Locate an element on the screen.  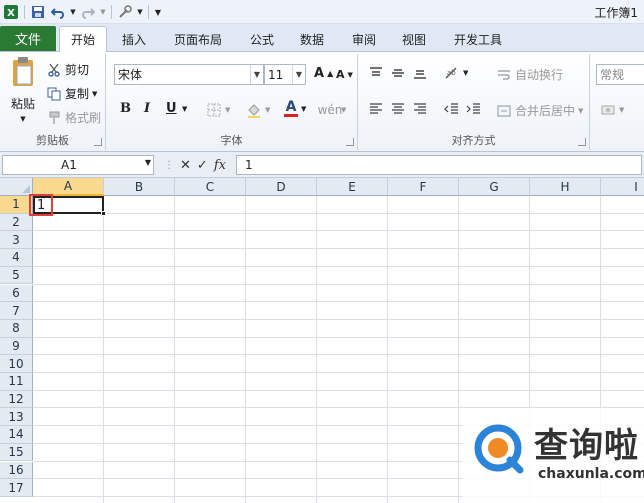
tools-icon is located at coordinates (125, 12).